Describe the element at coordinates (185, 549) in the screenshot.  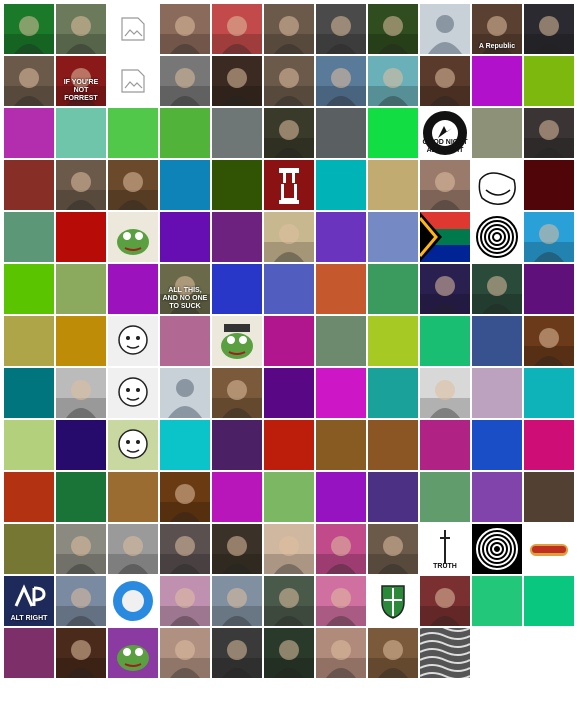
I see `avatar-sunglasses-man-photo` at that location.